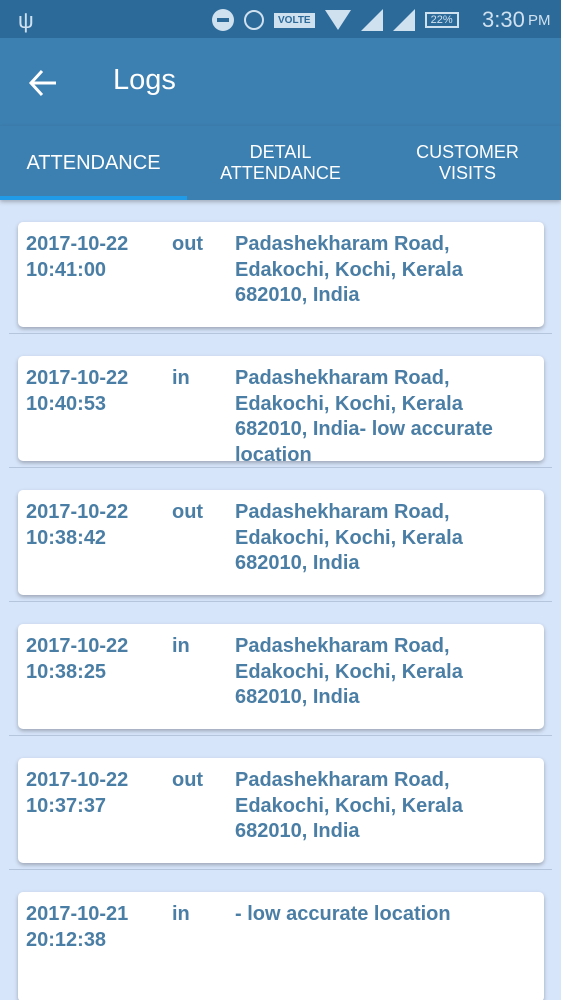 Image resolution: width=561 pixels, height=1000 pixels. I want to click on back-arrow-icon, so click(43, 83).